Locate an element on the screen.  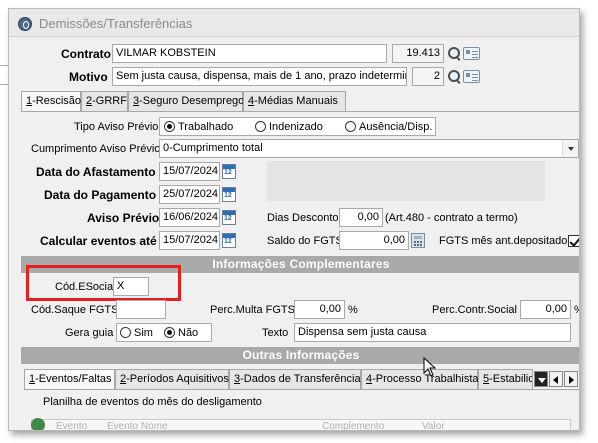
tab-scroll-controls is located at coordinates (556, 379).